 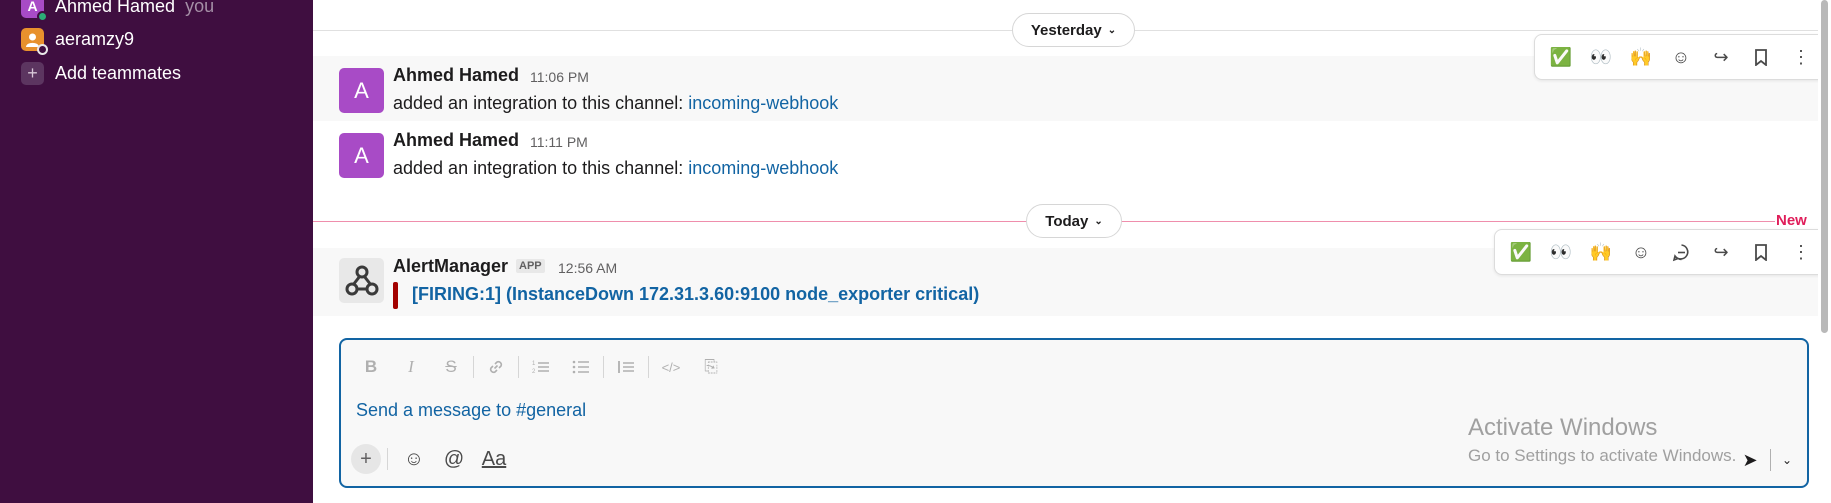 I want to click on date-divider-today: Today ⌄, so click(x=1074, y=221).